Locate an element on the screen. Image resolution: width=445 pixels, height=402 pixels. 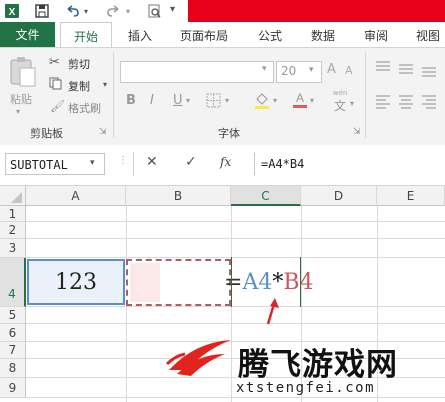
fill-color-dropdown-icon: ▾ is located at coordinates (275, 100).